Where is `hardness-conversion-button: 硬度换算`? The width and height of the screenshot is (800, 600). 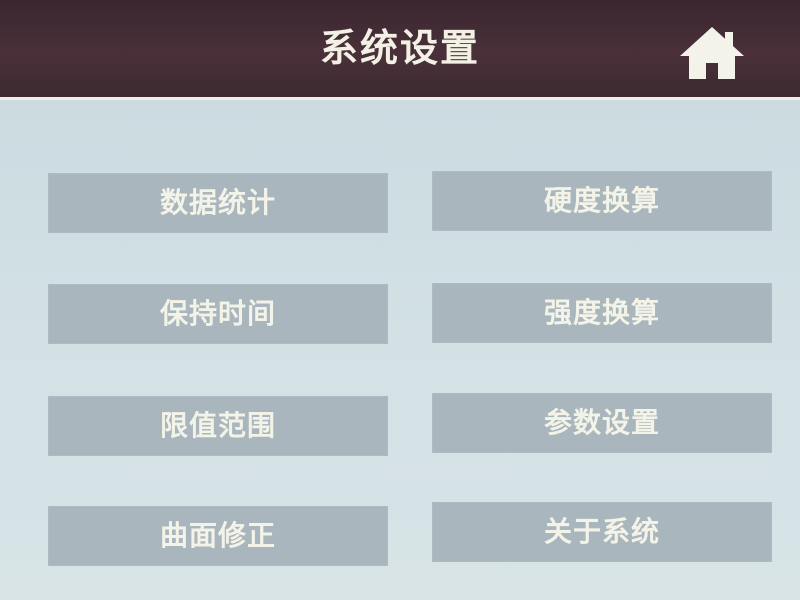
hardness-conversion-button: 硬度换算 is located at coordinates (602, 201).